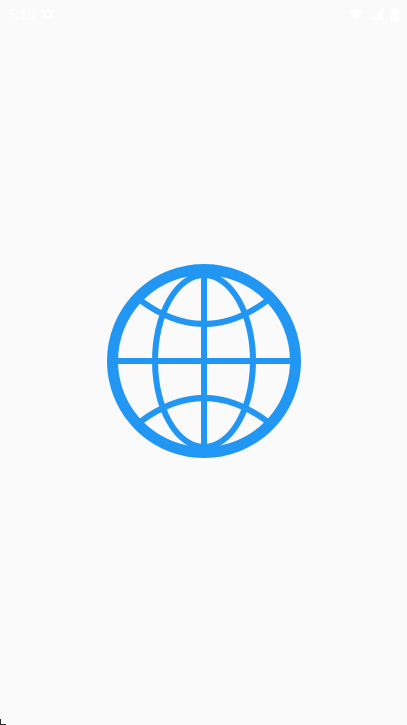 This screenshot has height=725, width=407. Describe the element at coordinates (377, 14) in the screenshot. I see `signal-icon` at that location.